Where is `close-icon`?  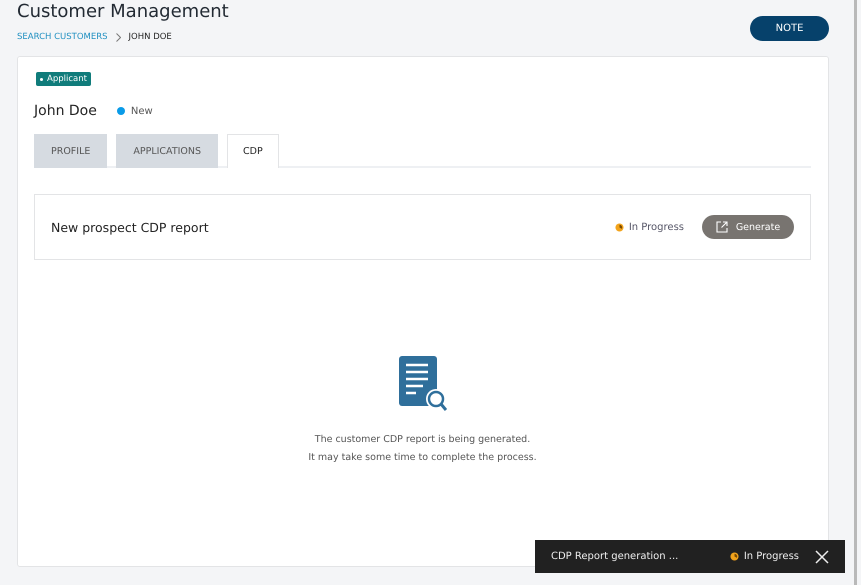 close-icon is located at coordinates (822, 557).